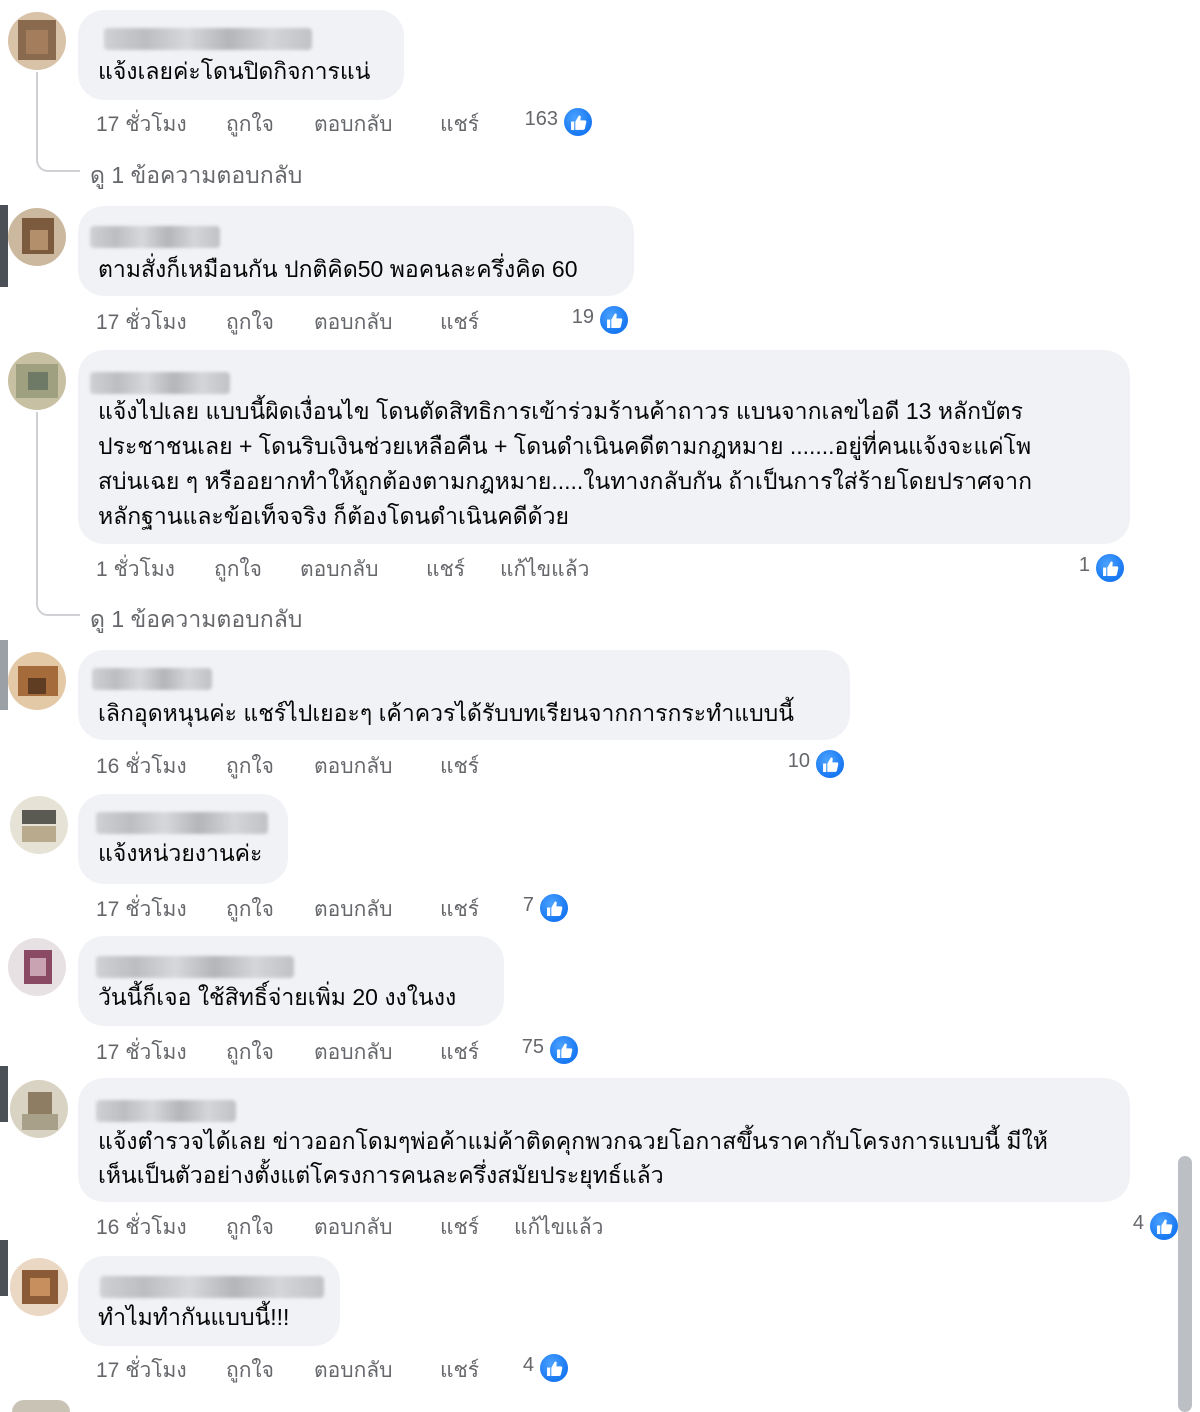 The image size is (1200, 1412). What do you see at coordinates (582, 317) in the screenshot?
I see `like-count: 19` at bounding box center [582, 317].